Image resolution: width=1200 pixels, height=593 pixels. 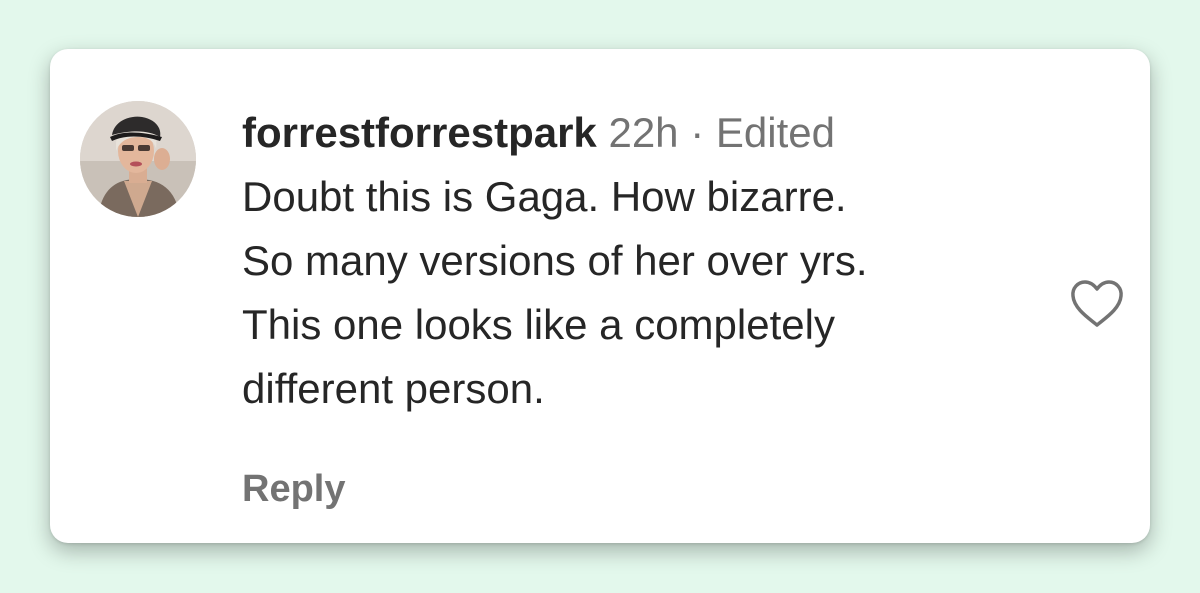 I want to click on user-avatar, so click(x=138, y=159).